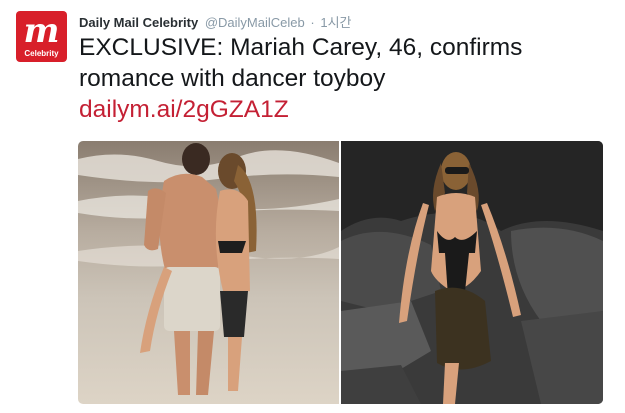 This screenshot has width=625, height=413. I want to click on avatar: m Celebrity, so click(41, 36).